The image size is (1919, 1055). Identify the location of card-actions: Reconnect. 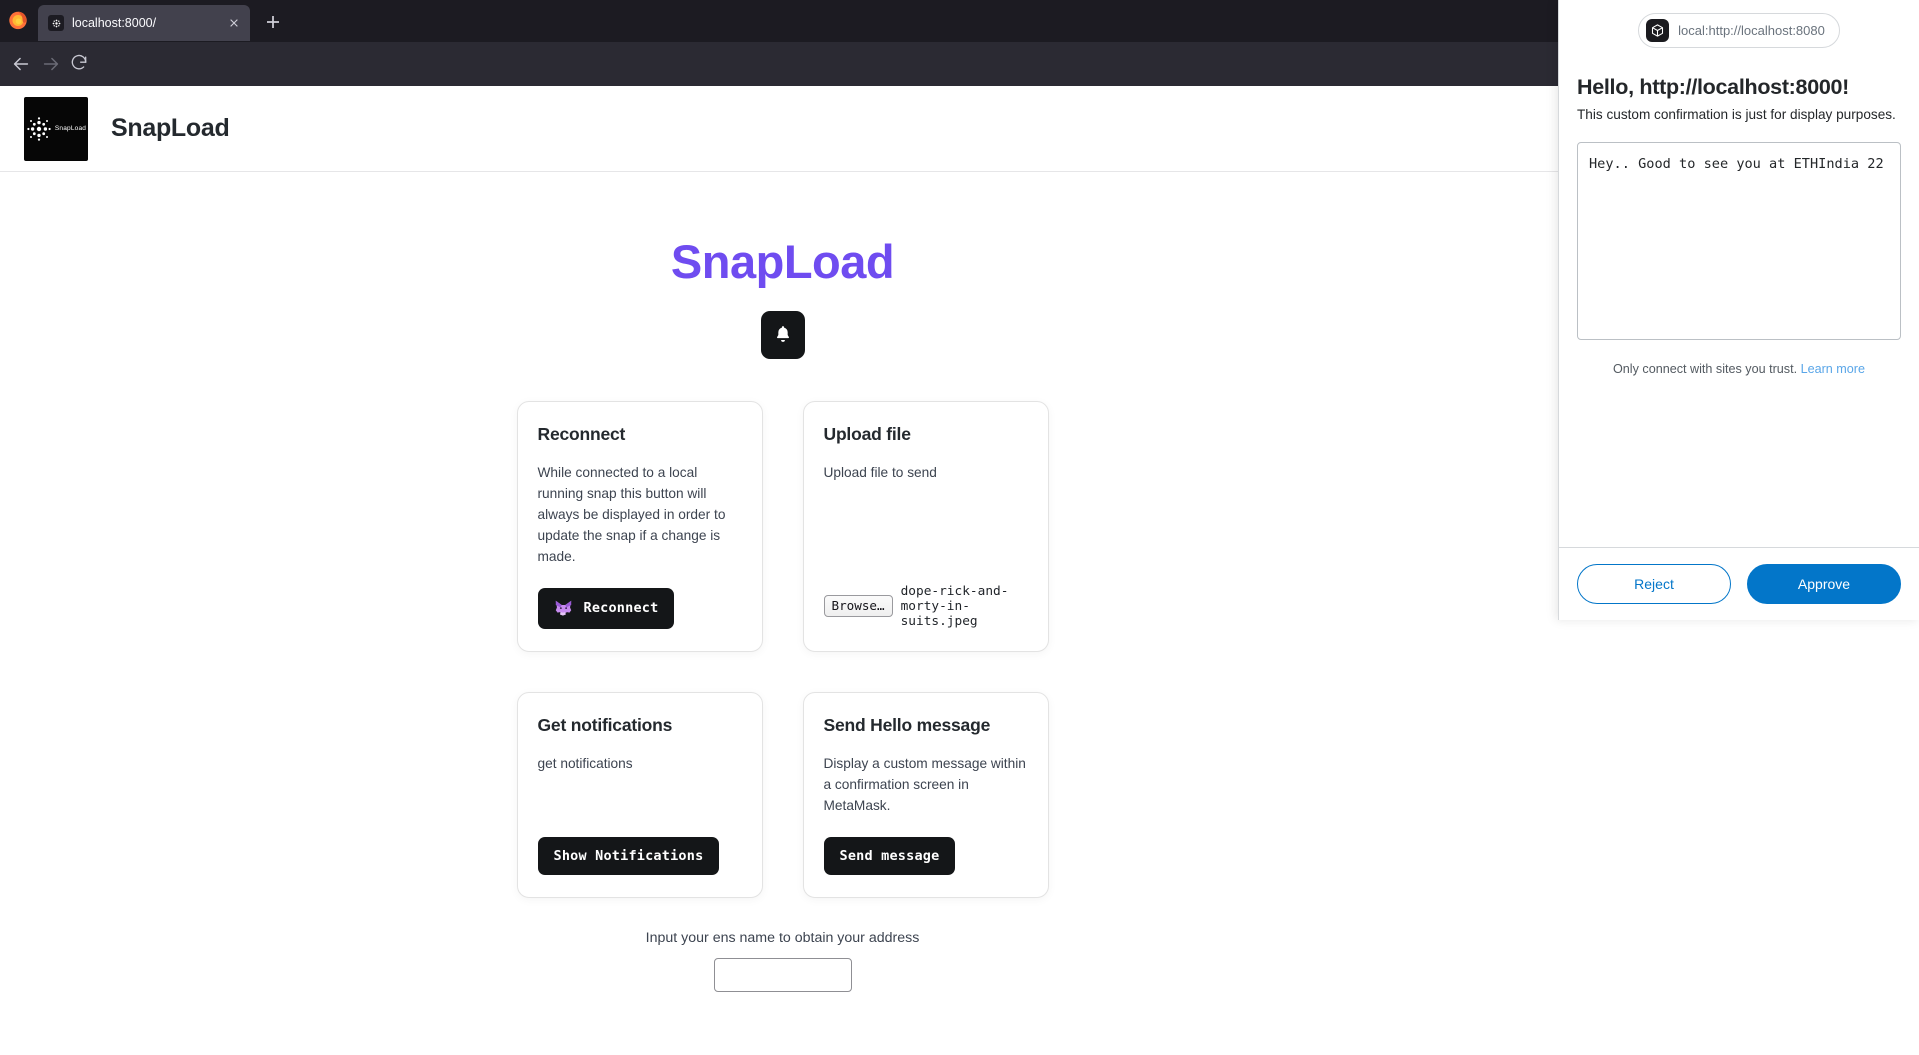
(639, 598).